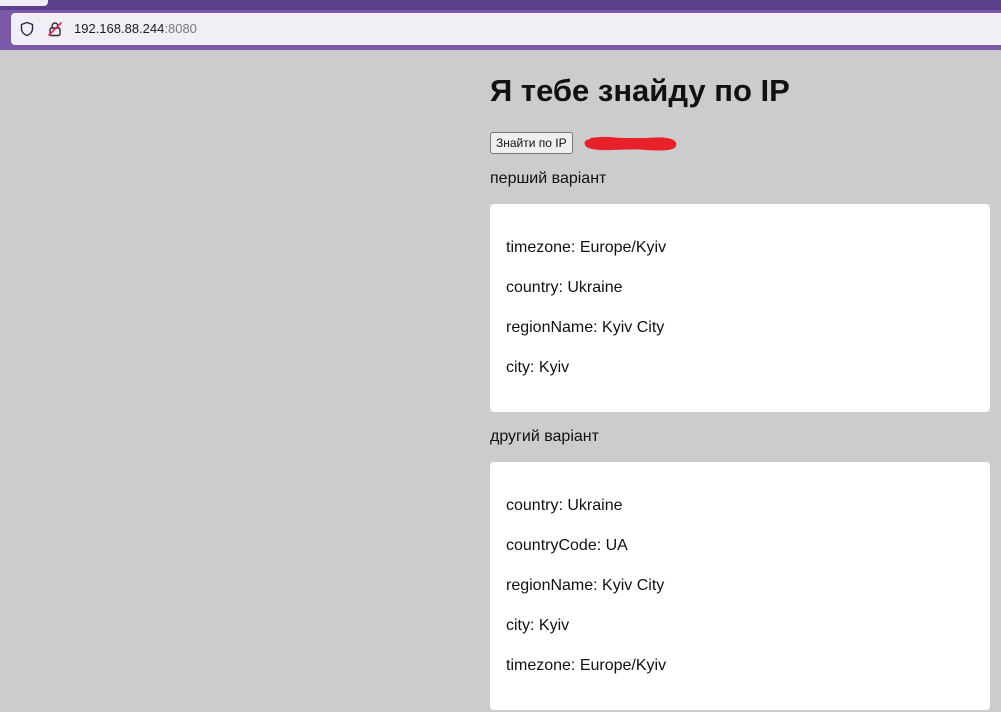 Image resolution: width=1001 pixels, height=712 pixels. Describe the element at coordinates (55, 29) in the screenshot. I see `insecure-lock-icon` at that location.